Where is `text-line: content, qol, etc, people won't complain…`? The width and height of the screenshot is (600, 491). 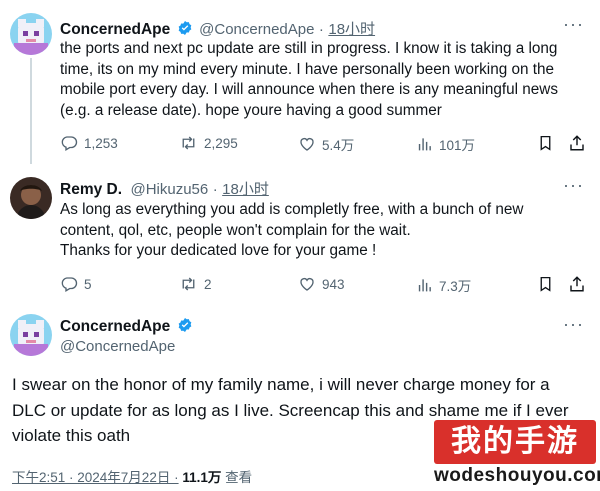
text-line: content, qol, etc, people won't complain… is located at coordinates (235, 230).